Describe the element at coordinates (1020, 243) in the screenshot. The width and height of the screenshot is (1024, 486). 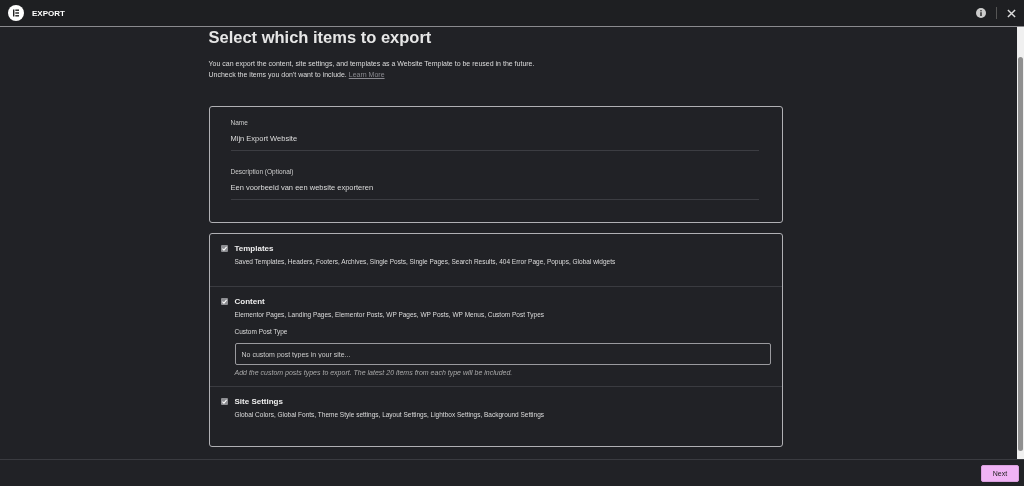
I see `scrollbar` at that location.